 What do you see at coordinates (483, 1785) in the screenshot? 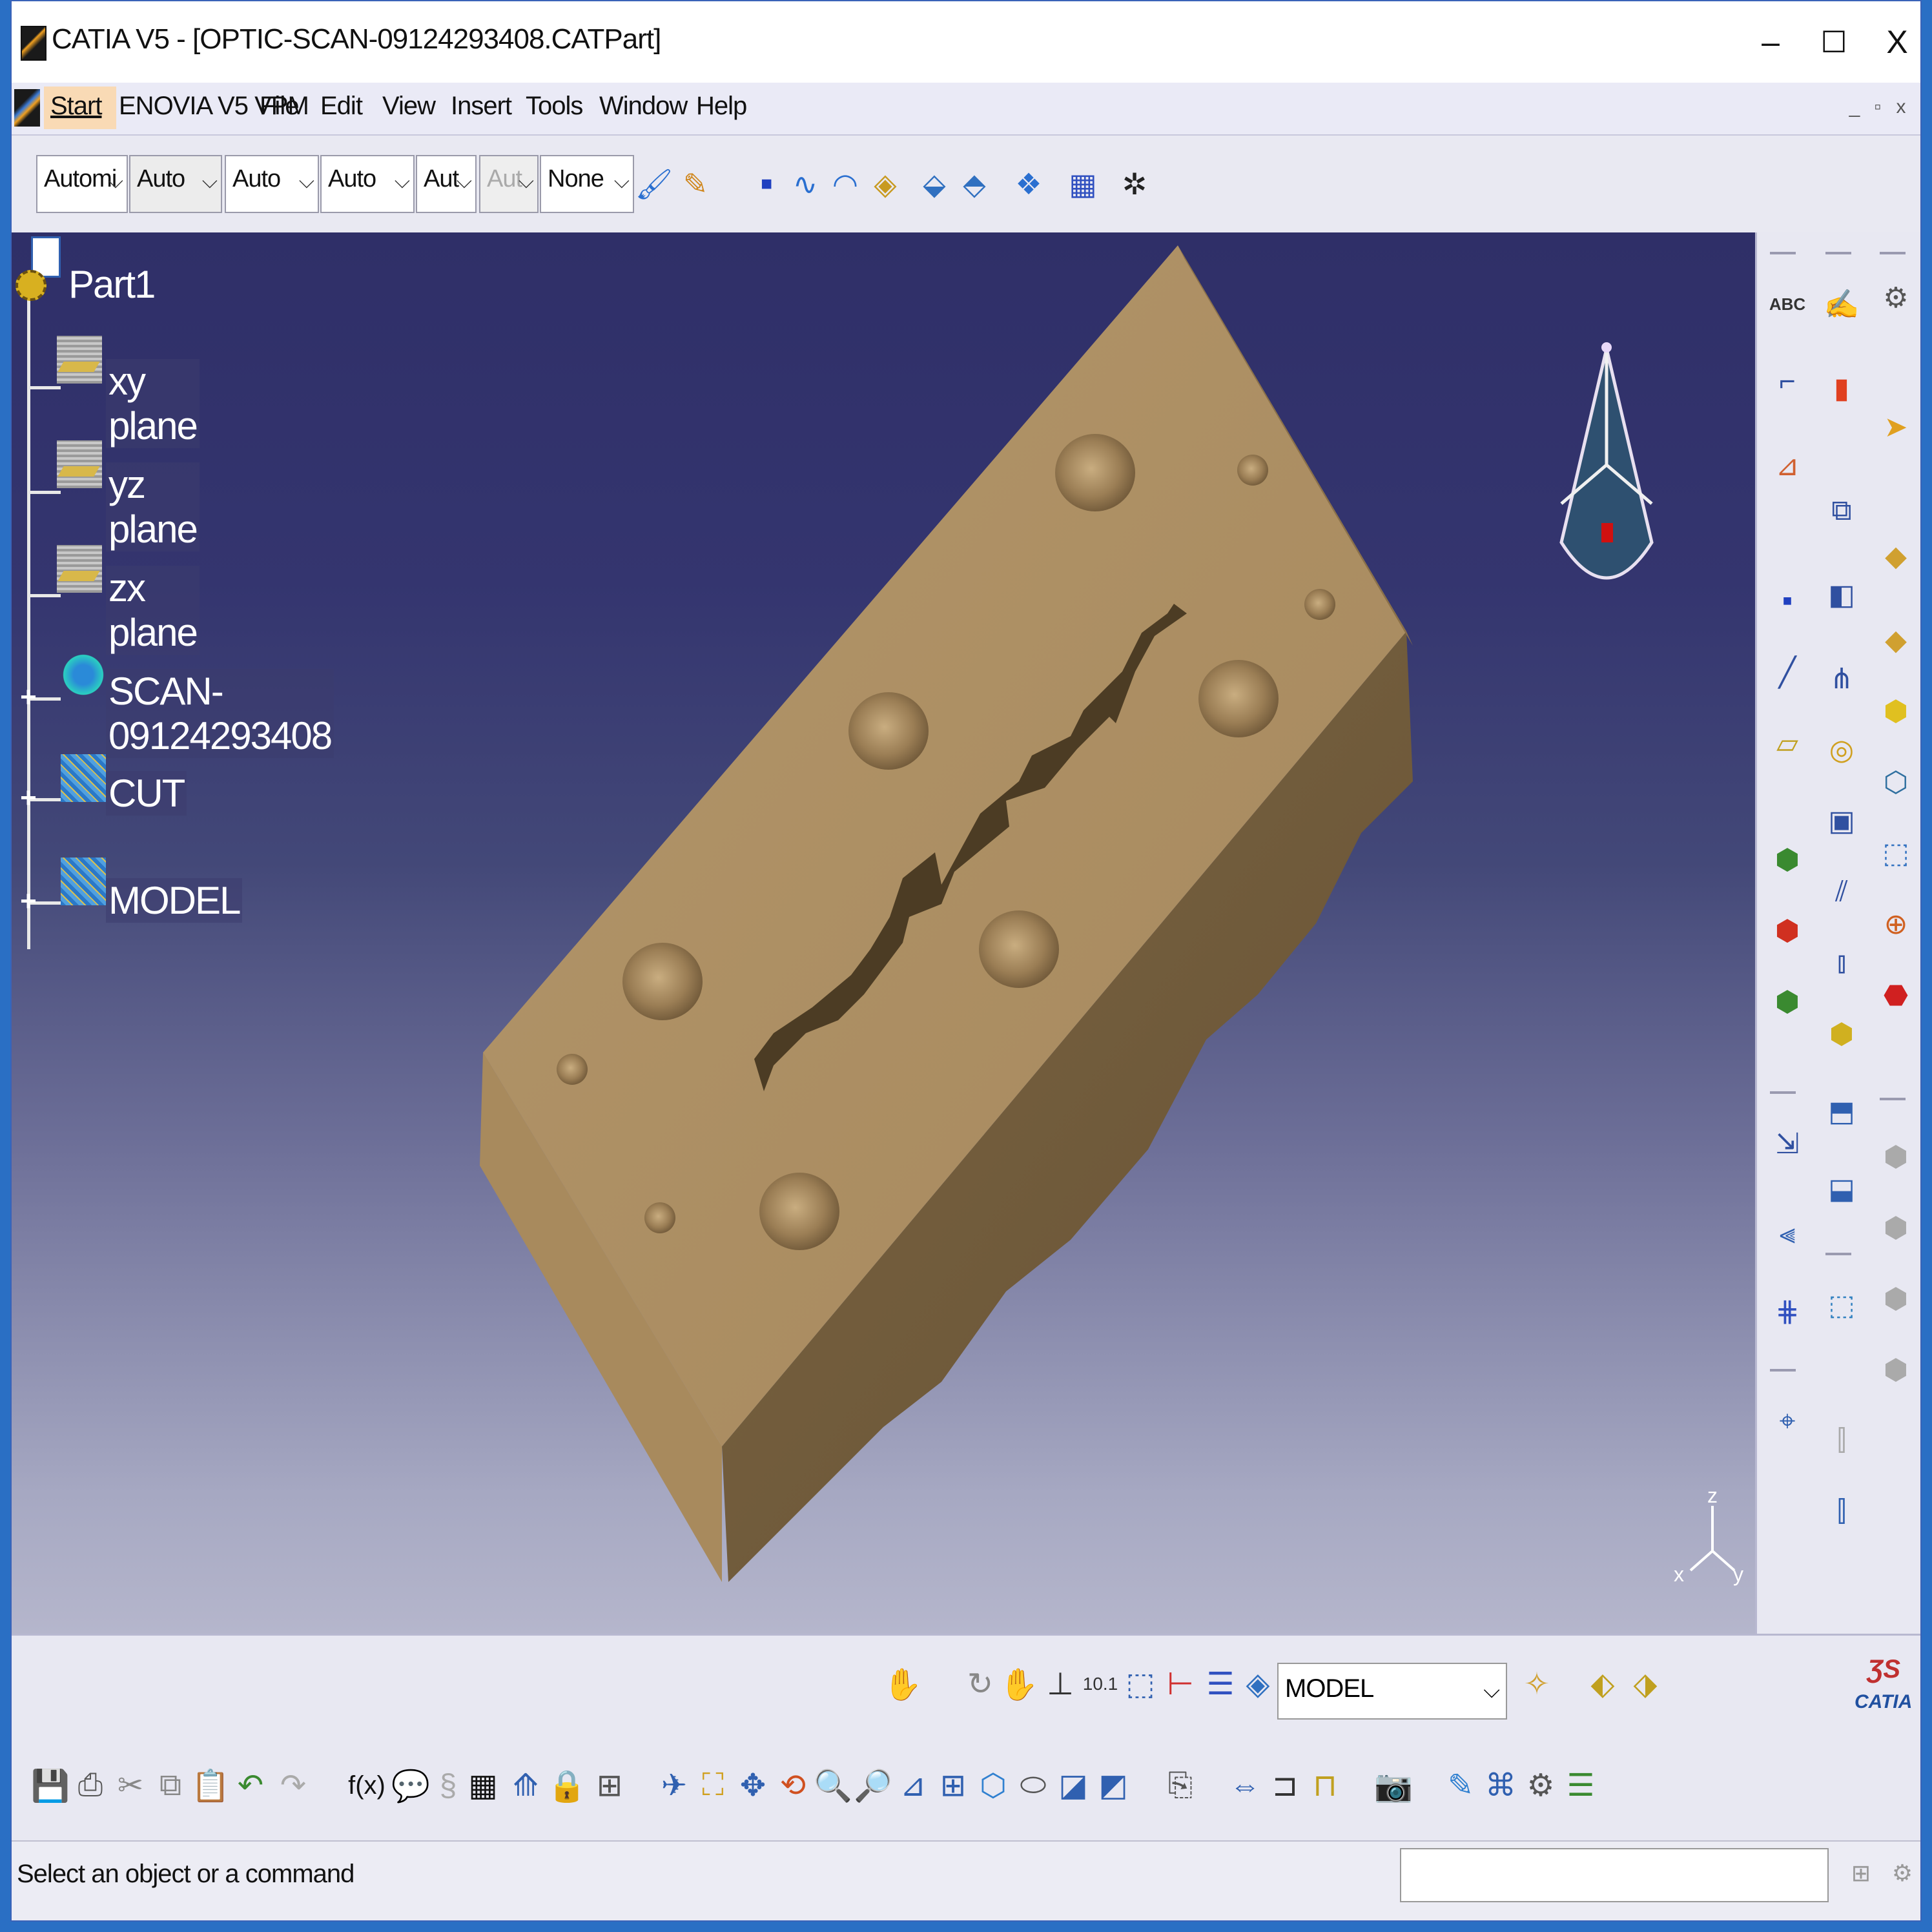
I see `table-icon: ▦` at bounding box center [483, 1785].